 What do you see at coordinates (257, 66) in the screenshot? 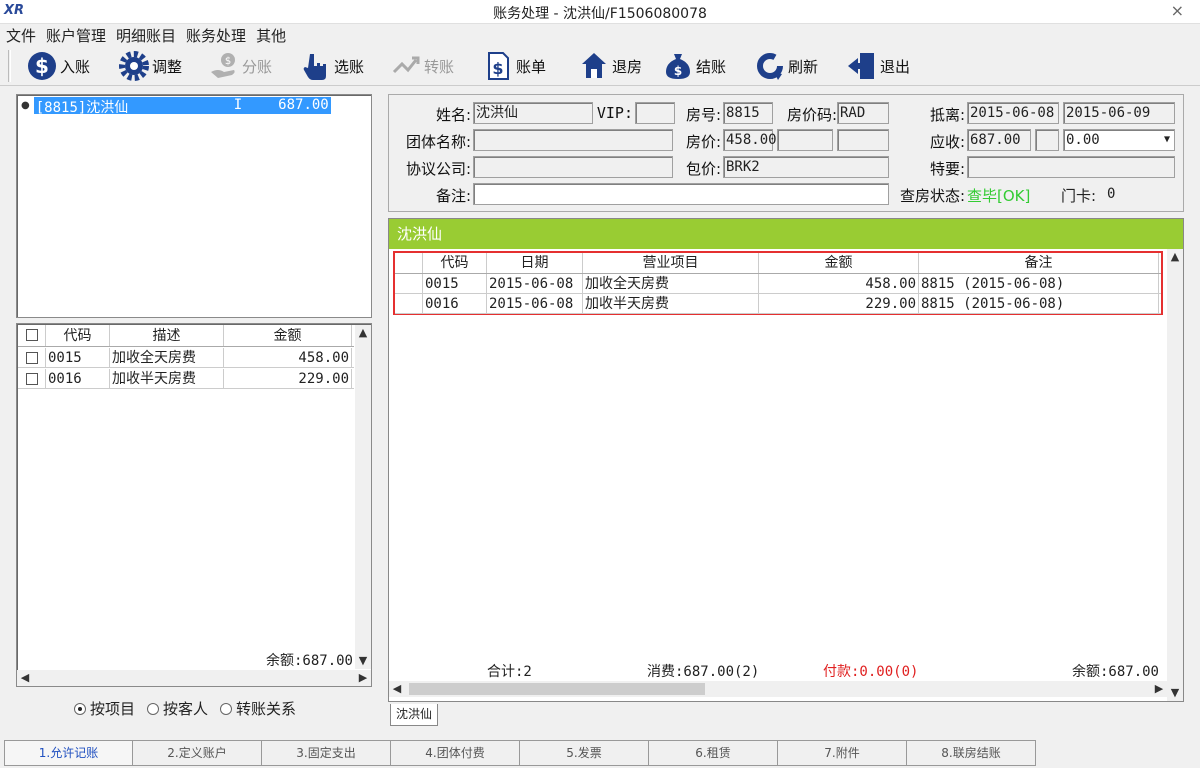
I see `split-label: 分账` at bounding box center [257, 66].